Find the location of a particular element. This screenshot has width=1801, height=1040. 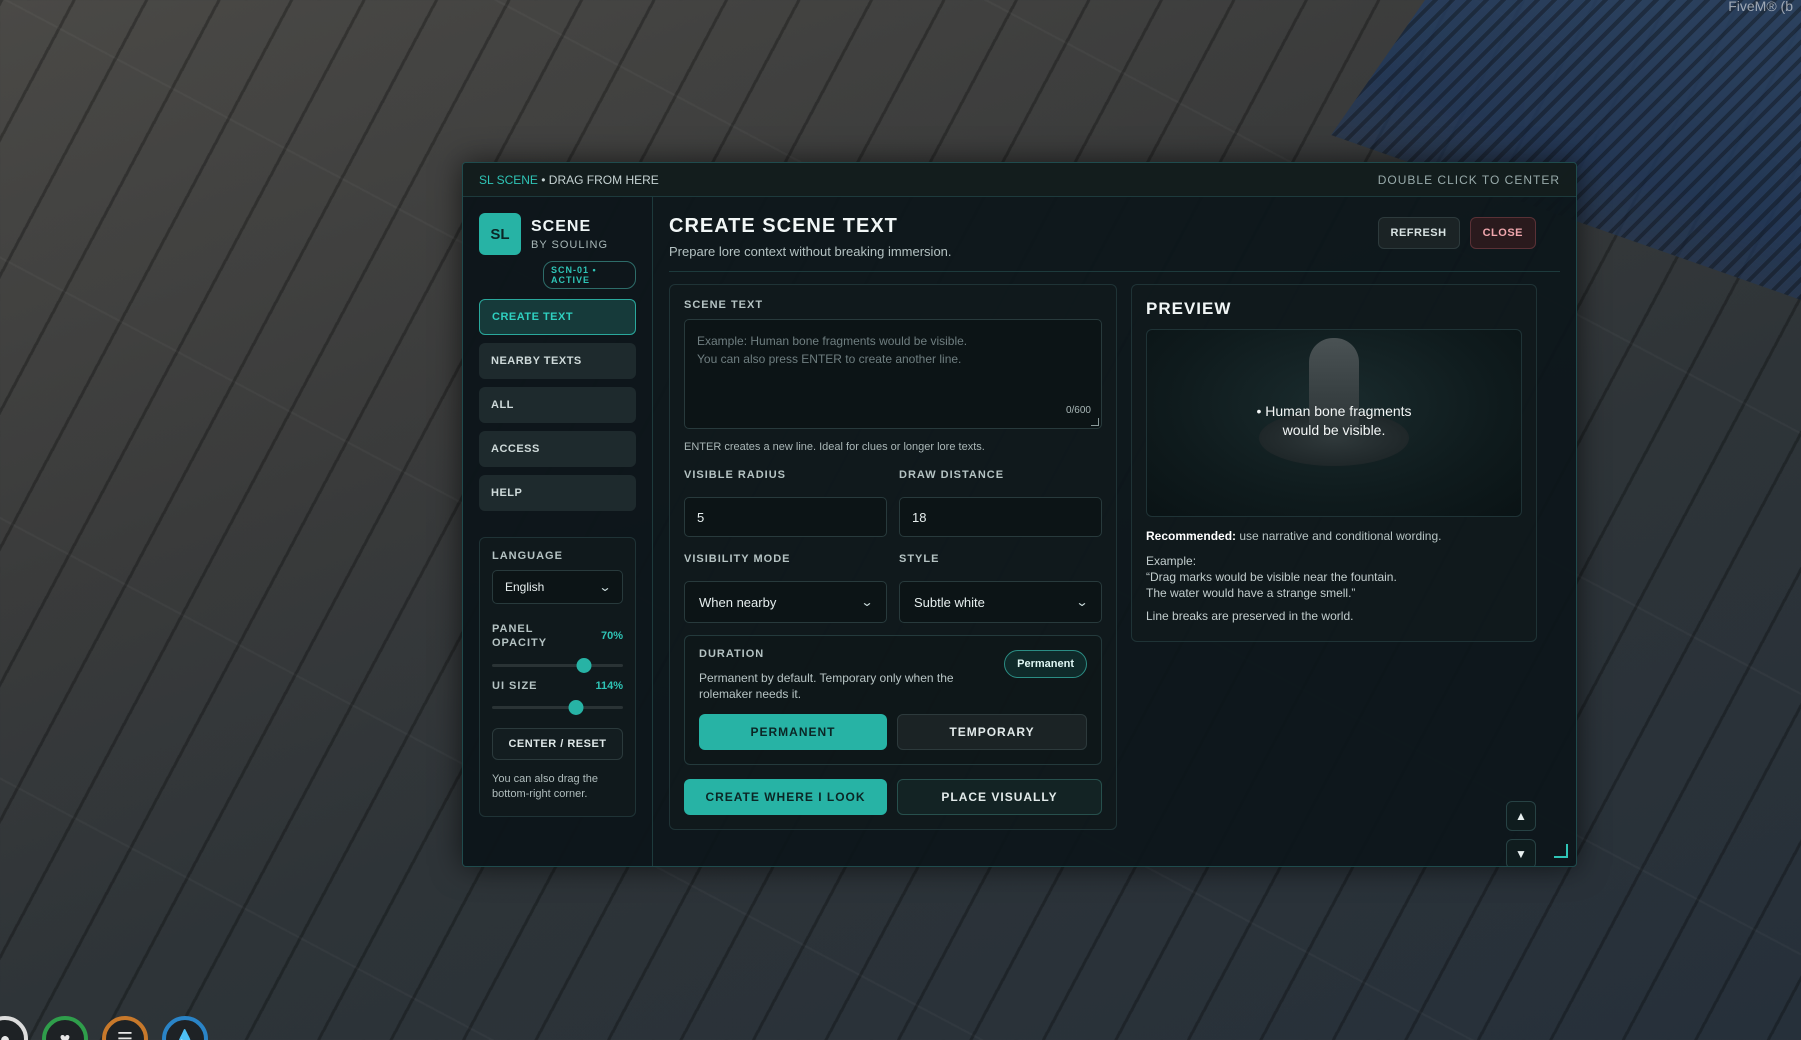

preview-viewport: • Human bone fragments would be visible. is located at coordinates (1334, 423).